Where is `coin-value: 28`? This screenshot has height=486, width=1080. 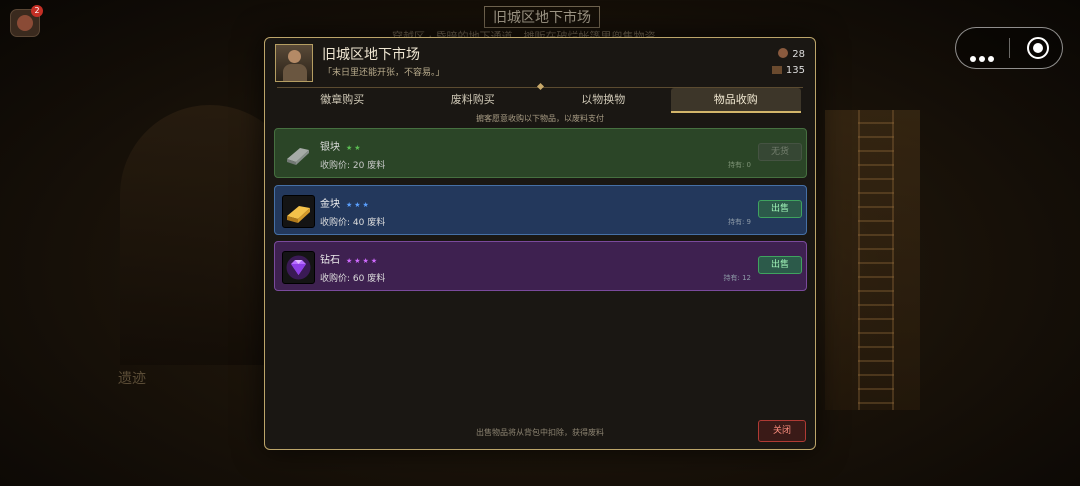 coin-value: 28 is located at coordinates (798, 54).